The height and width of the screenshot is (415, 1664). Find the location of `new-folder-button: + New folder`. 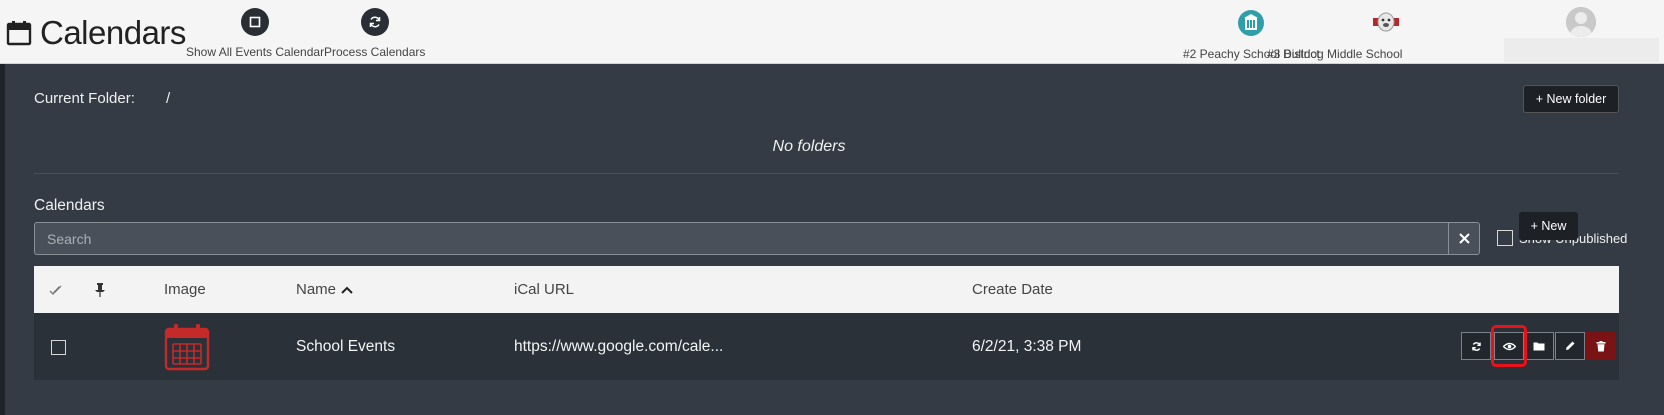

new-folder-button: + New folder is located at coordinates (1571, 99).